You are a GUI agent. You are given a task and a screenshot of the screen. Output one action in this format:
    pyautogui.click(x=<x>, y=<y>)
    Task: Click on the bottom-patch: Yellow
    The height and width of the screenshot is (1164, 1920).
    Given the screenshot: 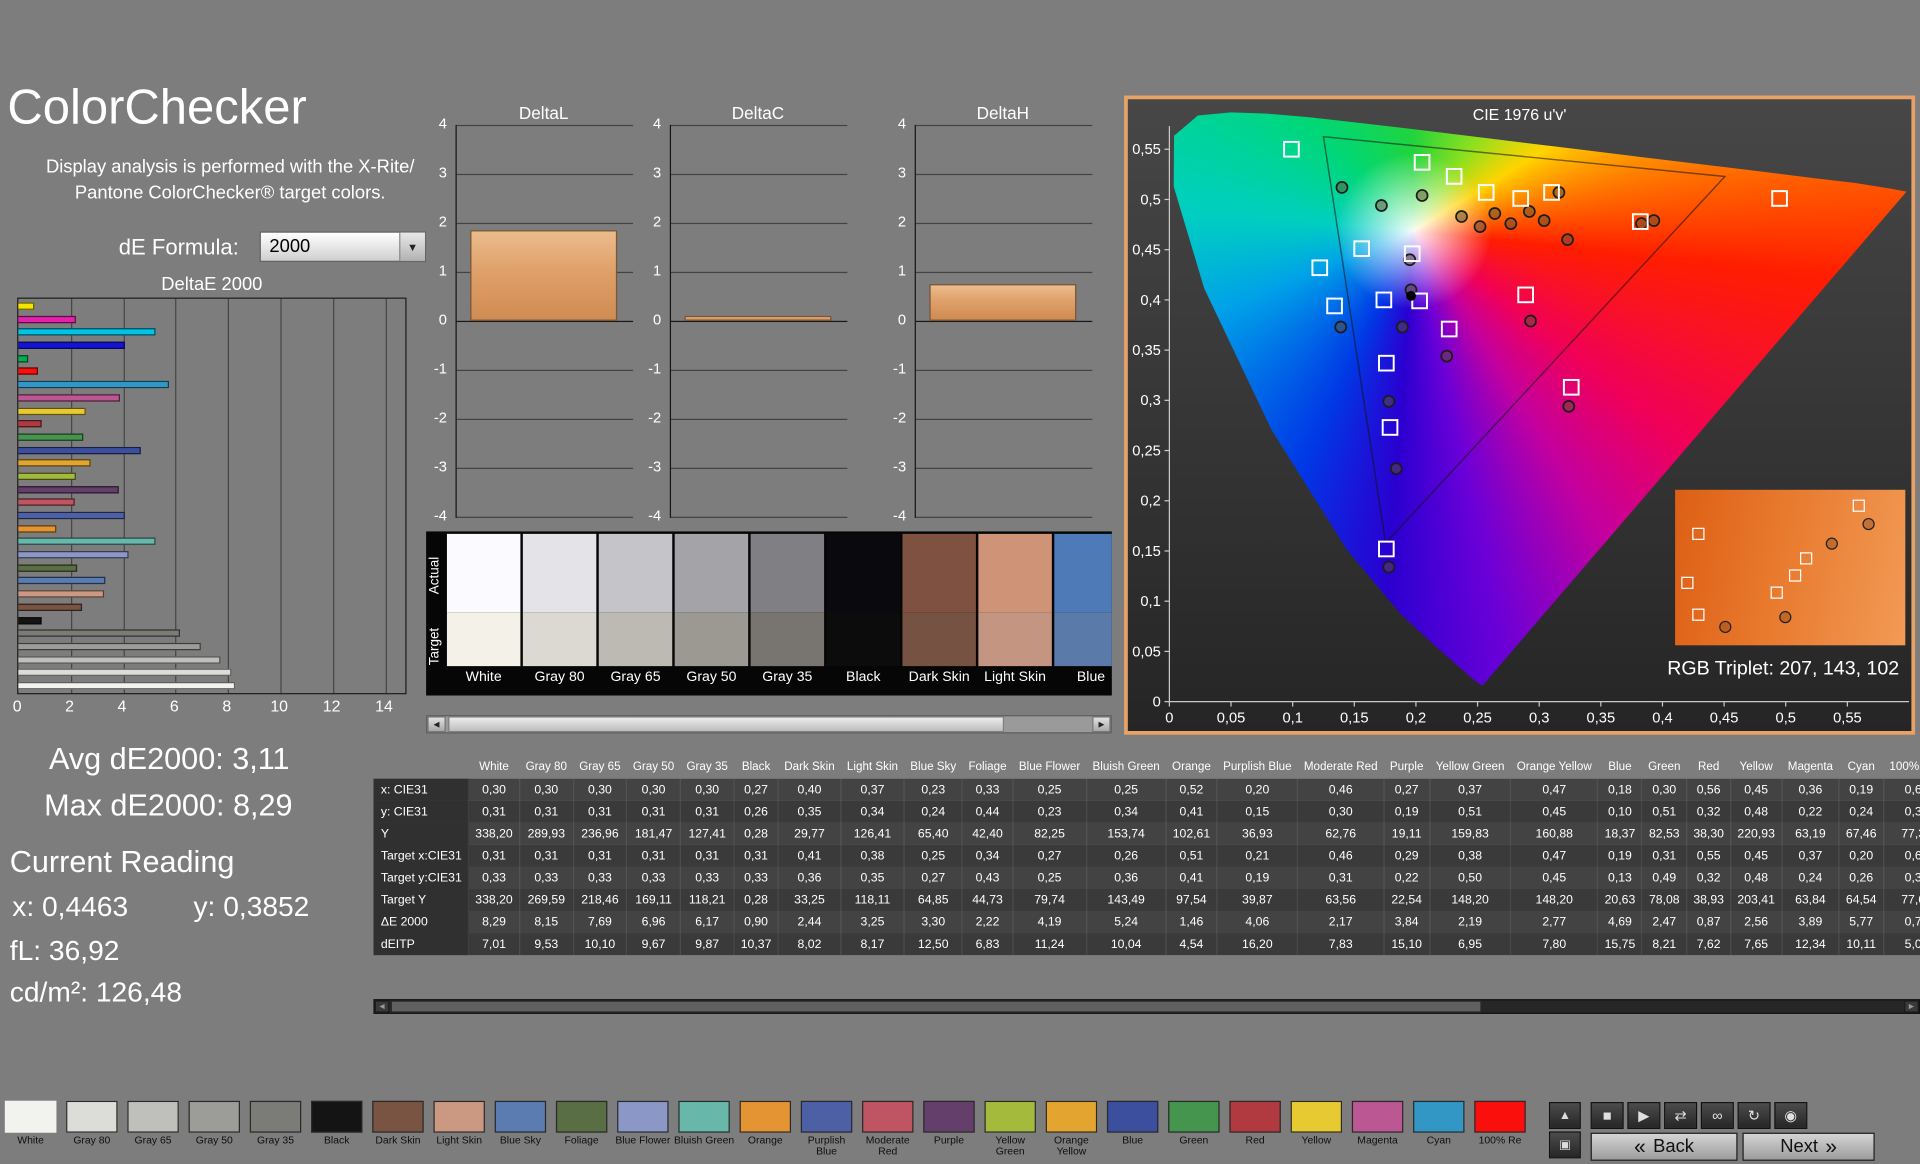 What is the action you would take?
    pyautogui.click(x=1316, y=1122)
    